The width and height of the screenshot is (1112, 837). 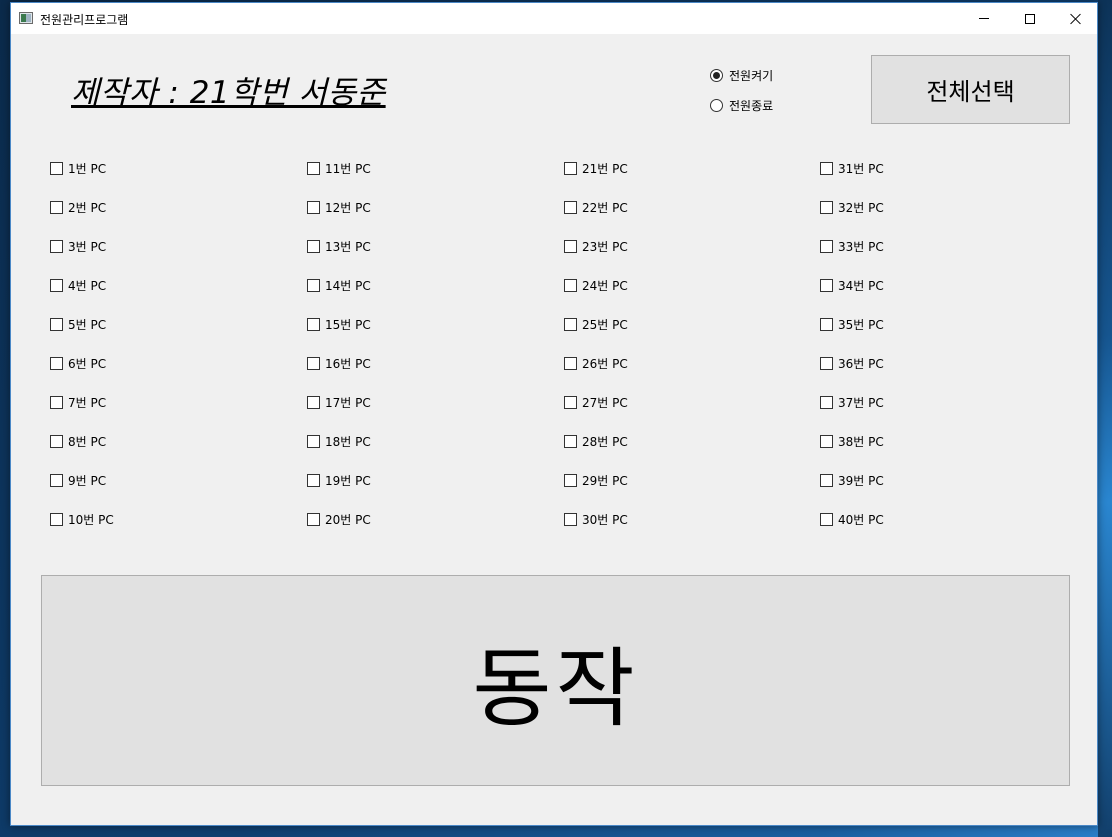 I want to click on pc-checkbox: 21번 PC, so click(x=596, y=168).